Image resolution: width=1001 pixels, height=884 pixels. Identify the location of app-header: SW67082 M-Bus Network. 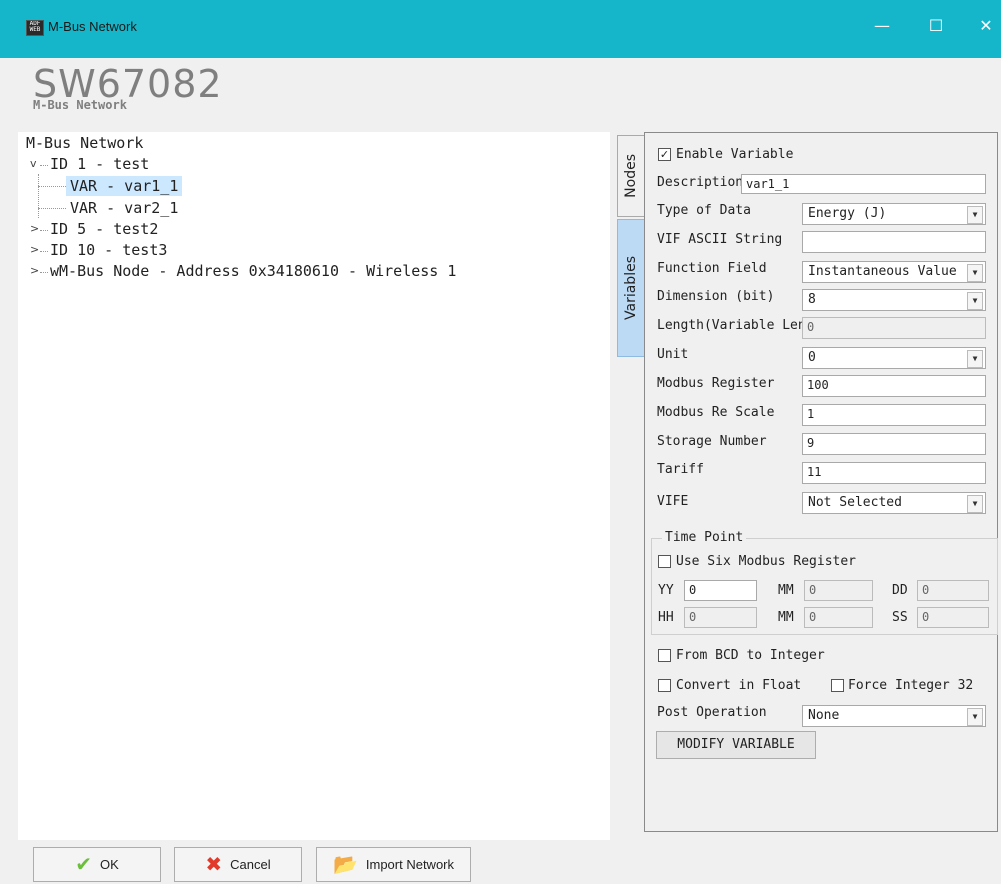
(500, 88).